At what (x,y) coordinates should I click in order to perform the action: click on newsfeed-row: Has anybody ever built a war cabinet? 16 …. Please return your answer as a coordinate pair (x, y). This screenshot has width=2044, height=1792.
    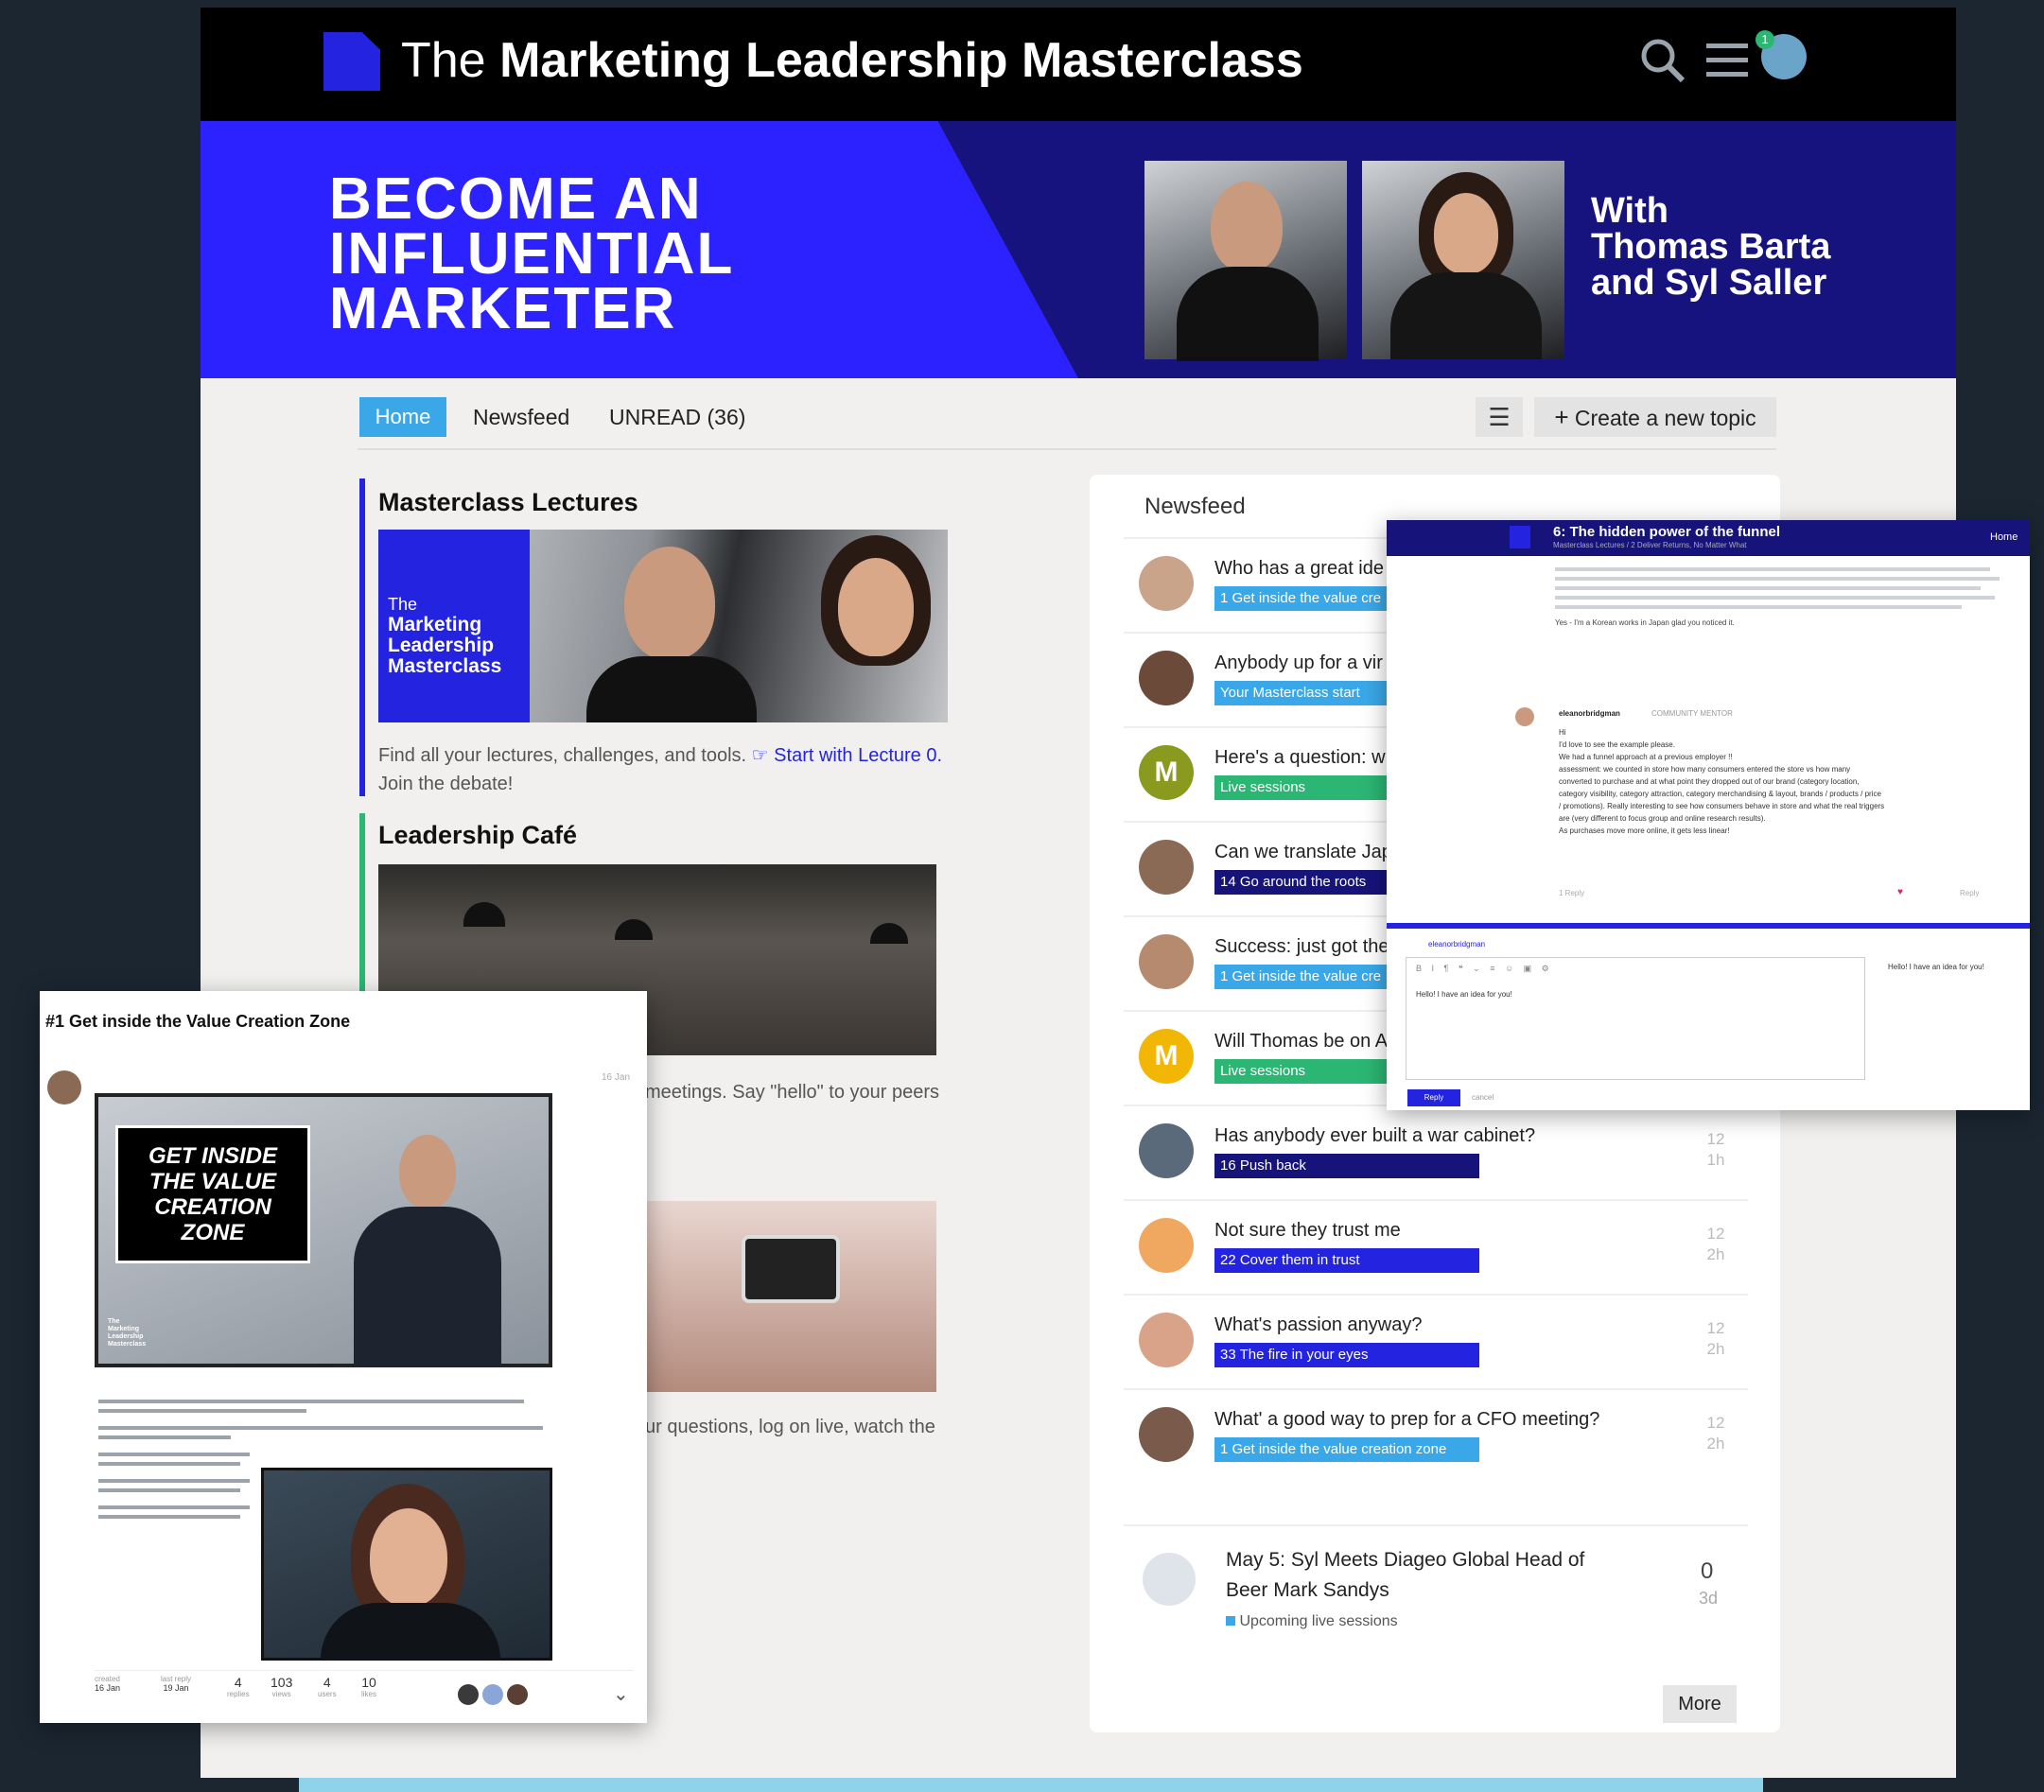
    Looking at the image, I should click on (1436, 1153).